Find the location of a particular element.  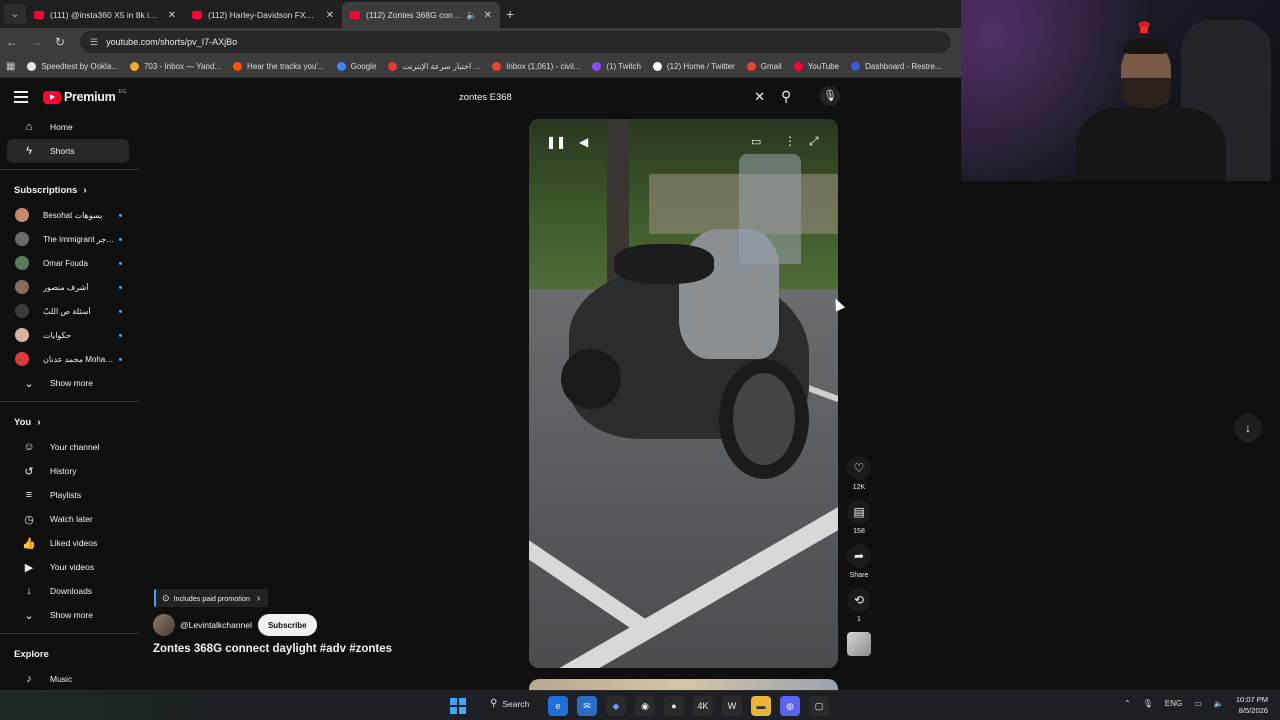

subscription-item: Besohat بسوهات is located at coordinates (69, 215).